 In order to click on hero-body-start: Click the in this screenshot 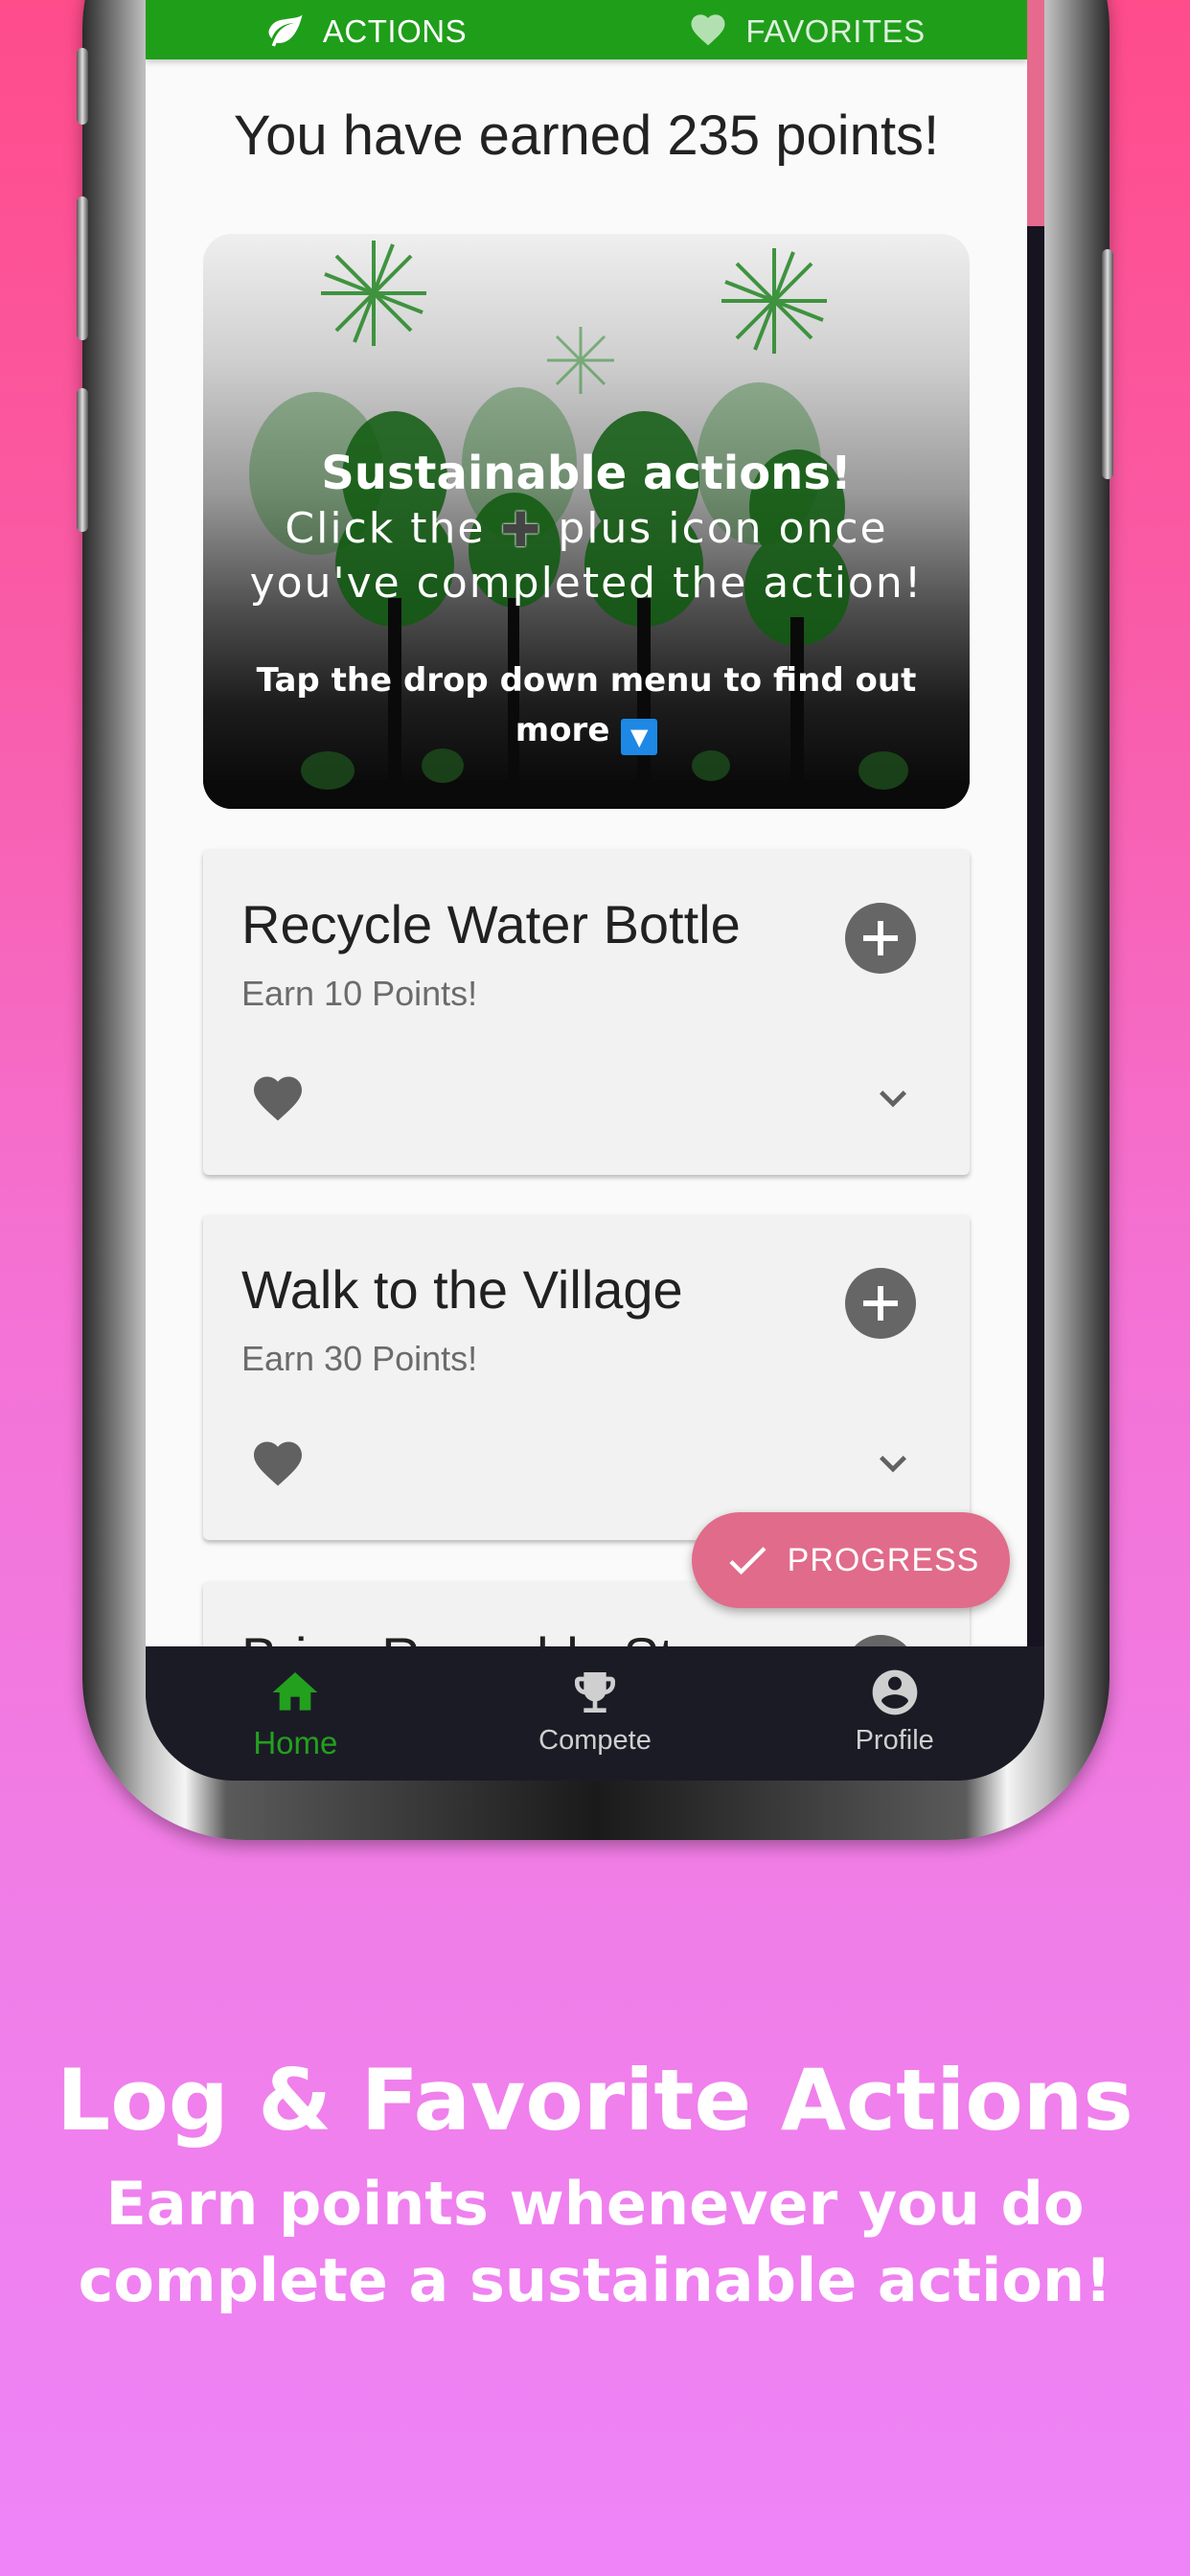, I will do `click(386, 528)`.